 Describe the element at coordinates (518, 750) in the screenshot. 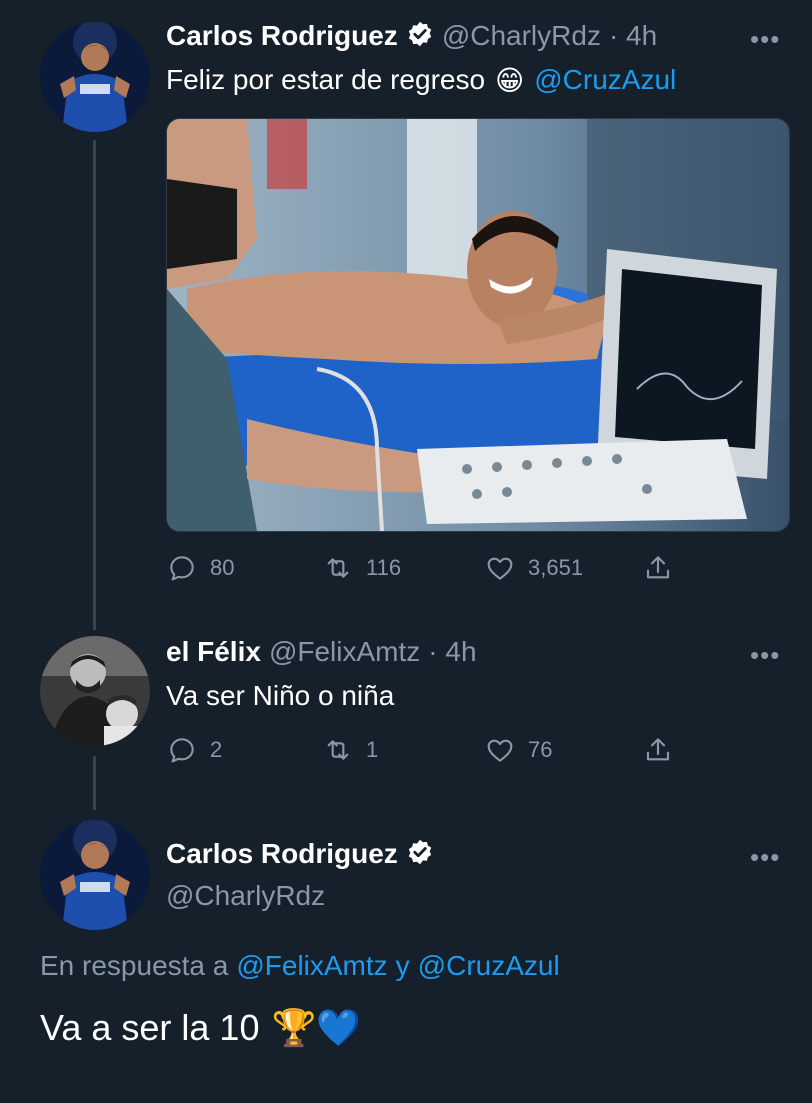

I see `like-button: 76` at that location.